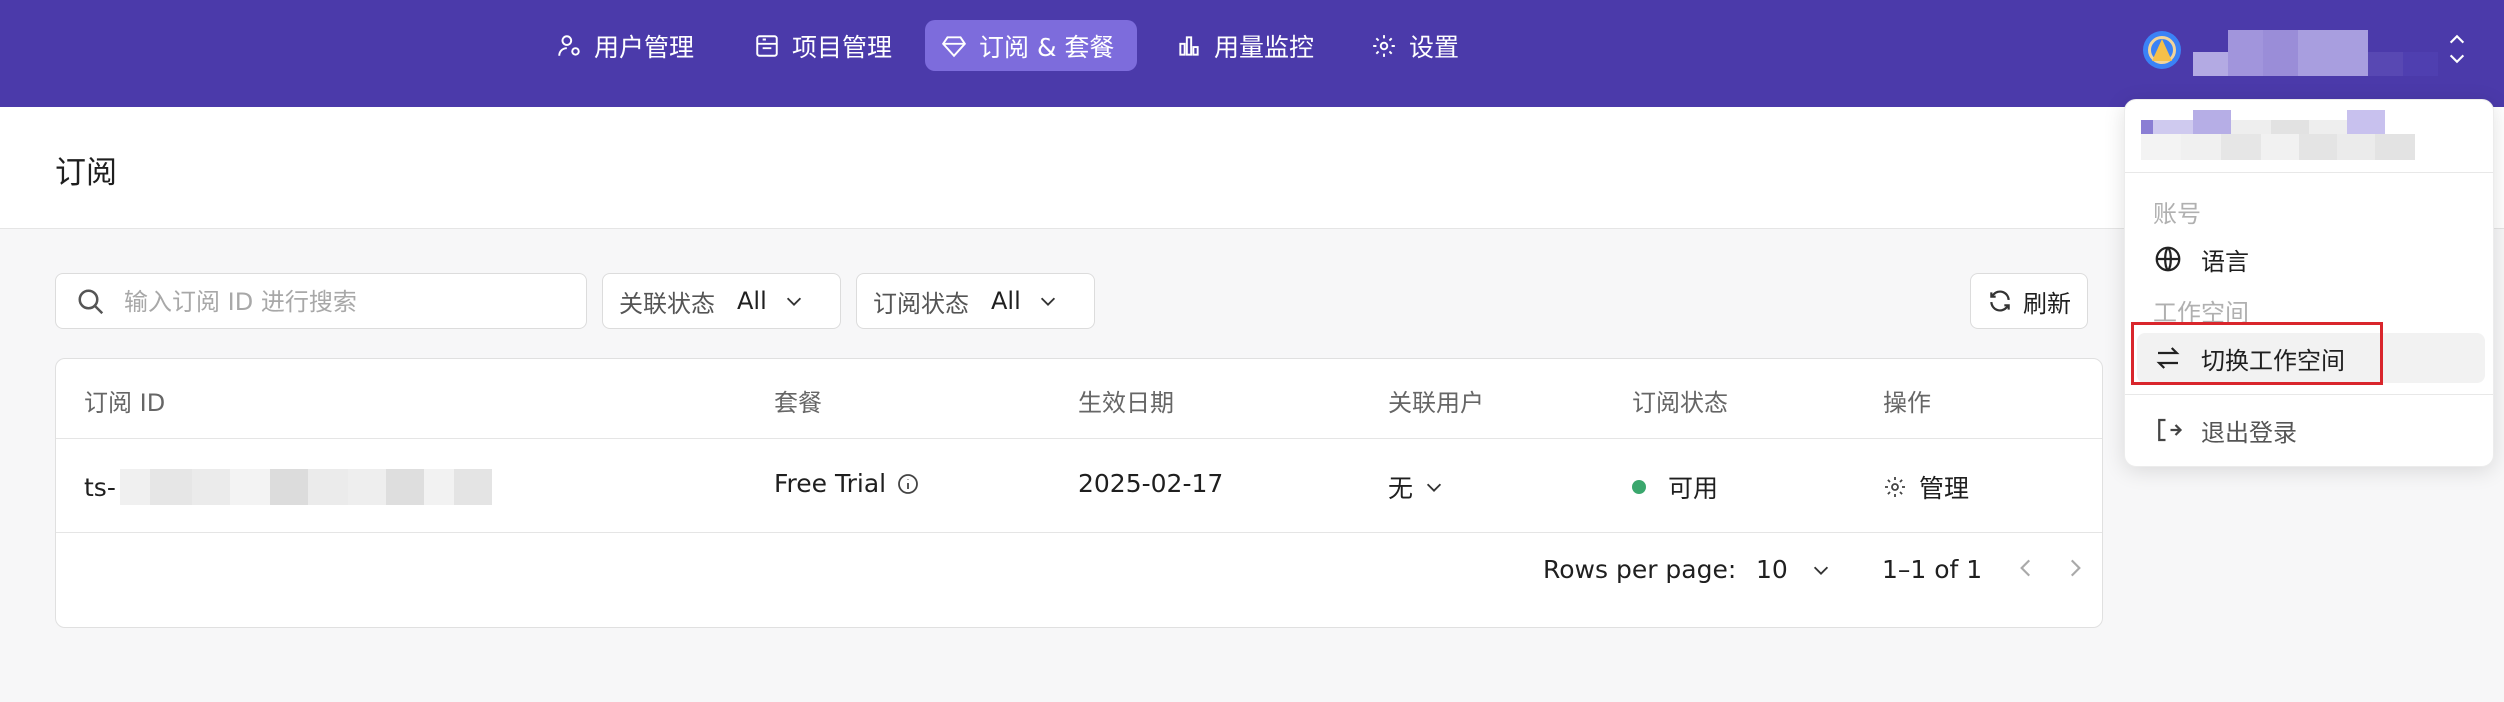  Describe the element at coordinates (842, 47) in the screenshot. I see `nav-label: 项目管理` at that location.